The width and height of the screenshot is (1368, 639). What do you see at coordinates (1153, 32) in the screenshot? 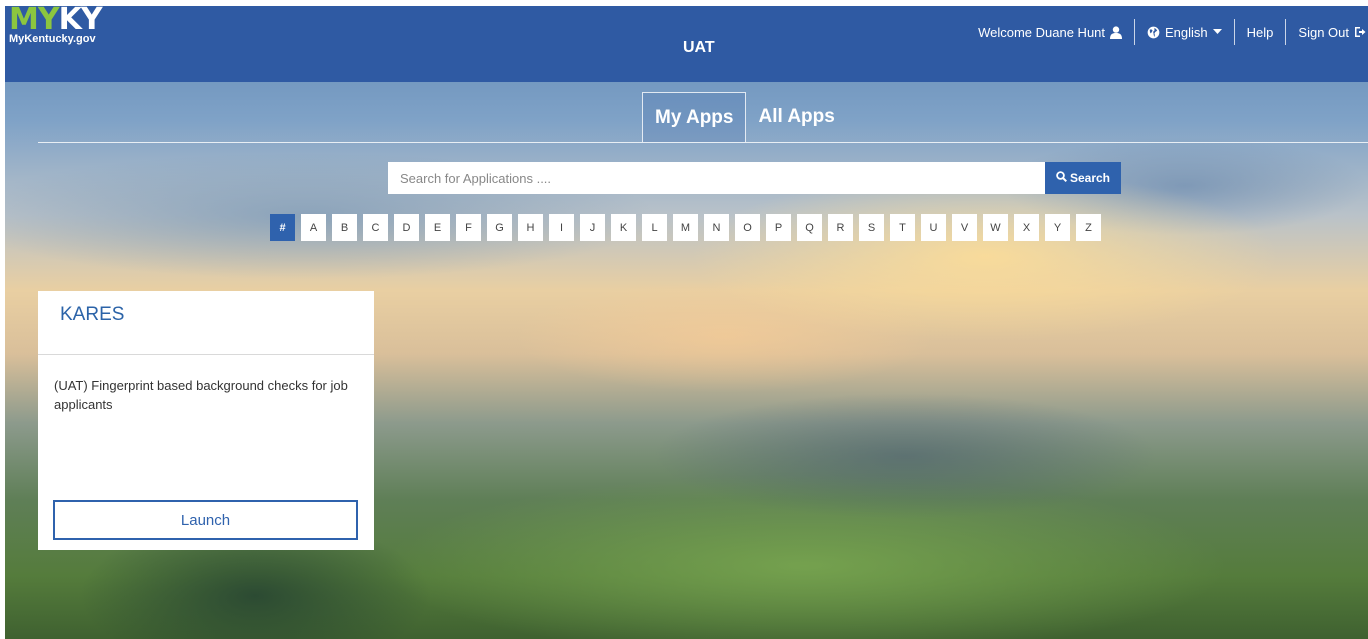
I see `globe-icon` at bounding box center [1153, 32].